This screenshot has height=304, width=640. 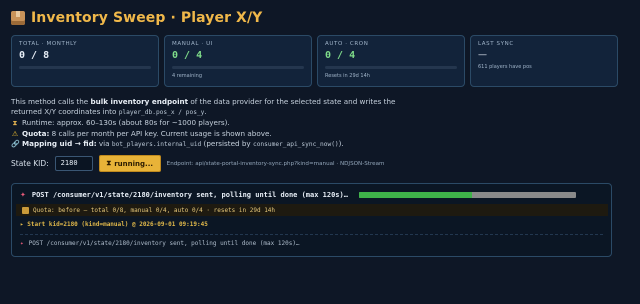 What do you see at coordinates (30, 164) in the screenshot?
I see `kid-label: State KID:` at bounding box center [30, 164].